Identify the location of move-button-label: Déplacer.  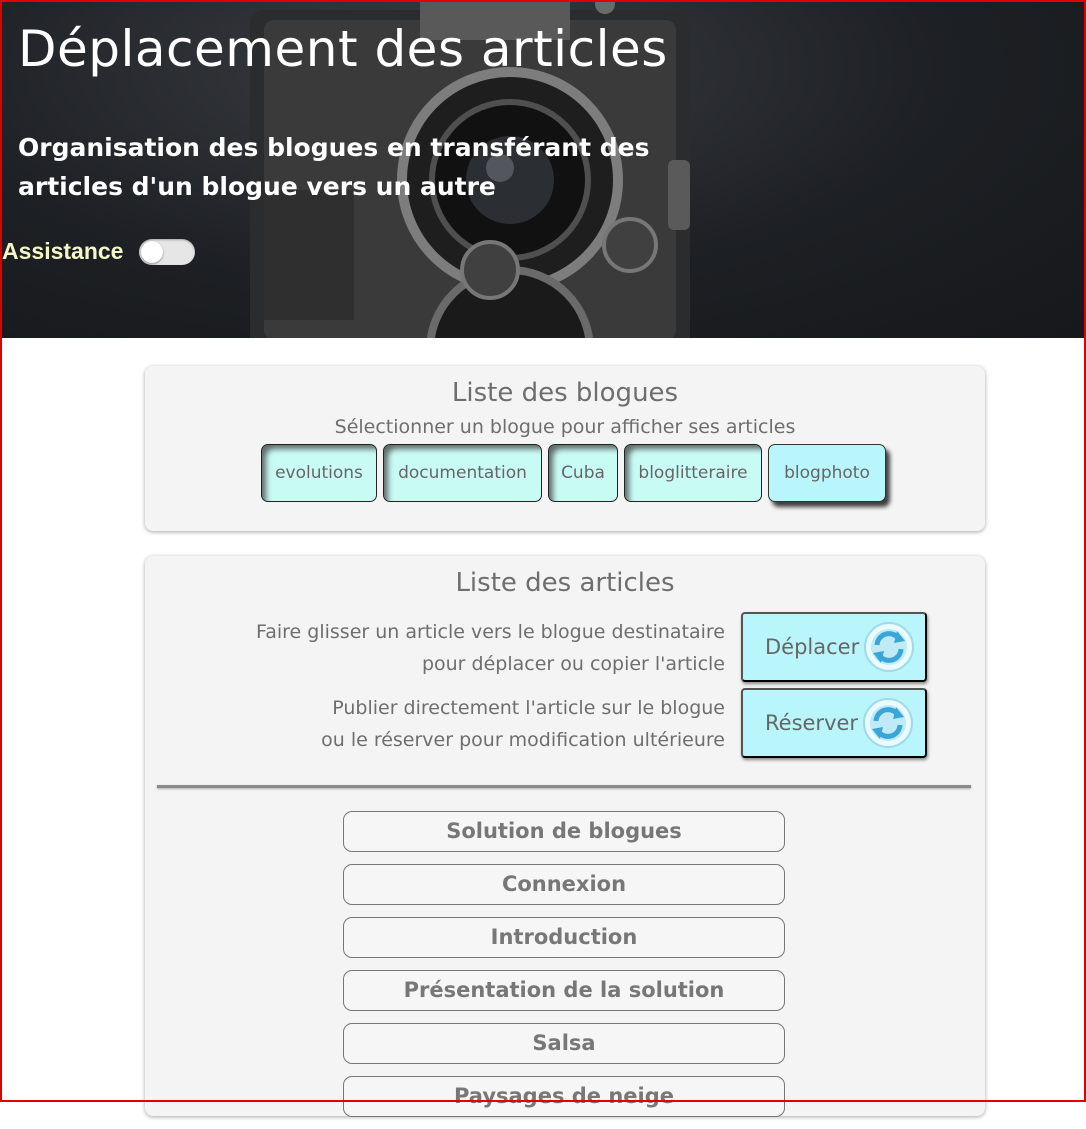
(812, 647).